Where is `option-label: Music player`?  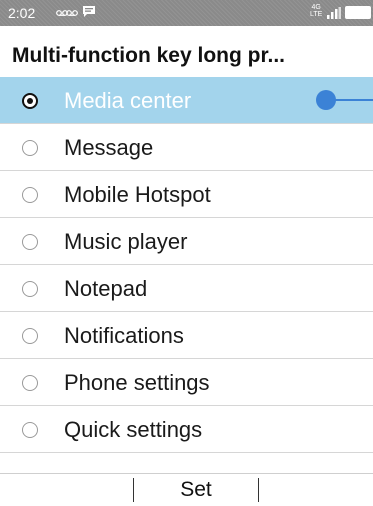
option-label: Music player is located at coordinates (126, 241).